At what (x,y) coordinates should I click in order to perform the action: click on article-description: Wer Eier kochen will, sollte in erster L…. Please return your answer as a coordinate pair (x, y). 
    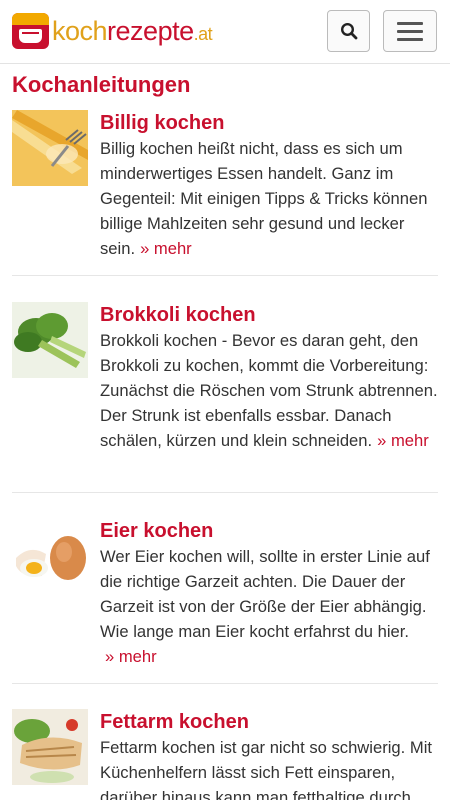
    Looking at the image, I should click on (270, 606).